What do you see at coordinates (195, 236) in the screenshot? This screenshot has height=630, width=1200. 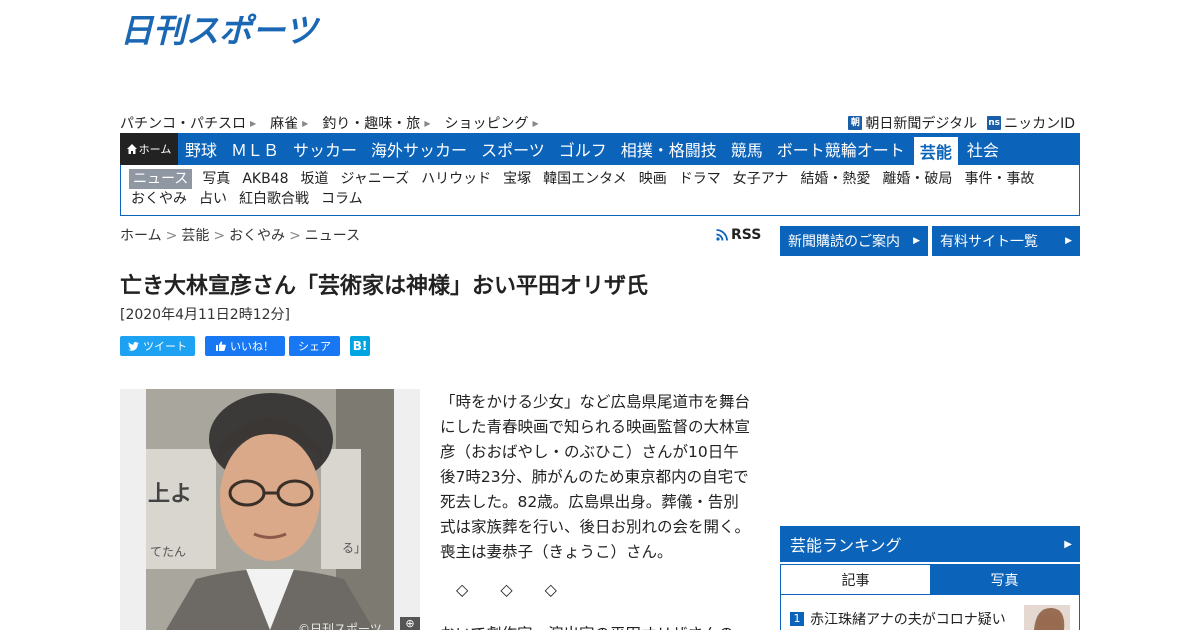 I see `breadcrumb-entertainment: 芸能` at bounding box center [195, 236].